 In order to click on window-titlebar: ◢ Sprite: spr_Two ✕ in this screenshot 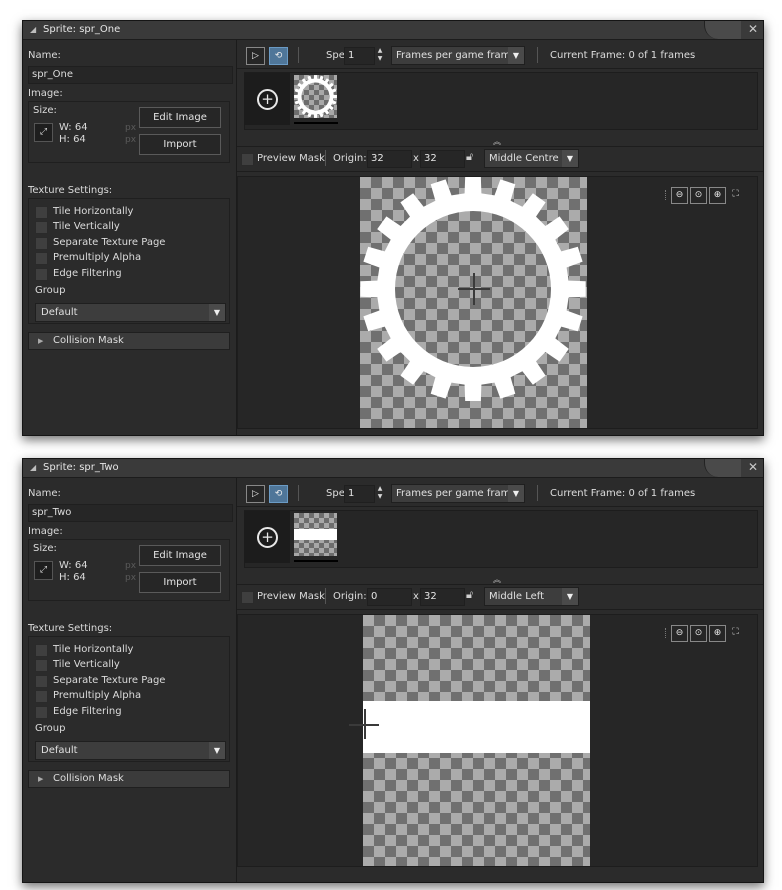, I will do `click(393, 468)`.